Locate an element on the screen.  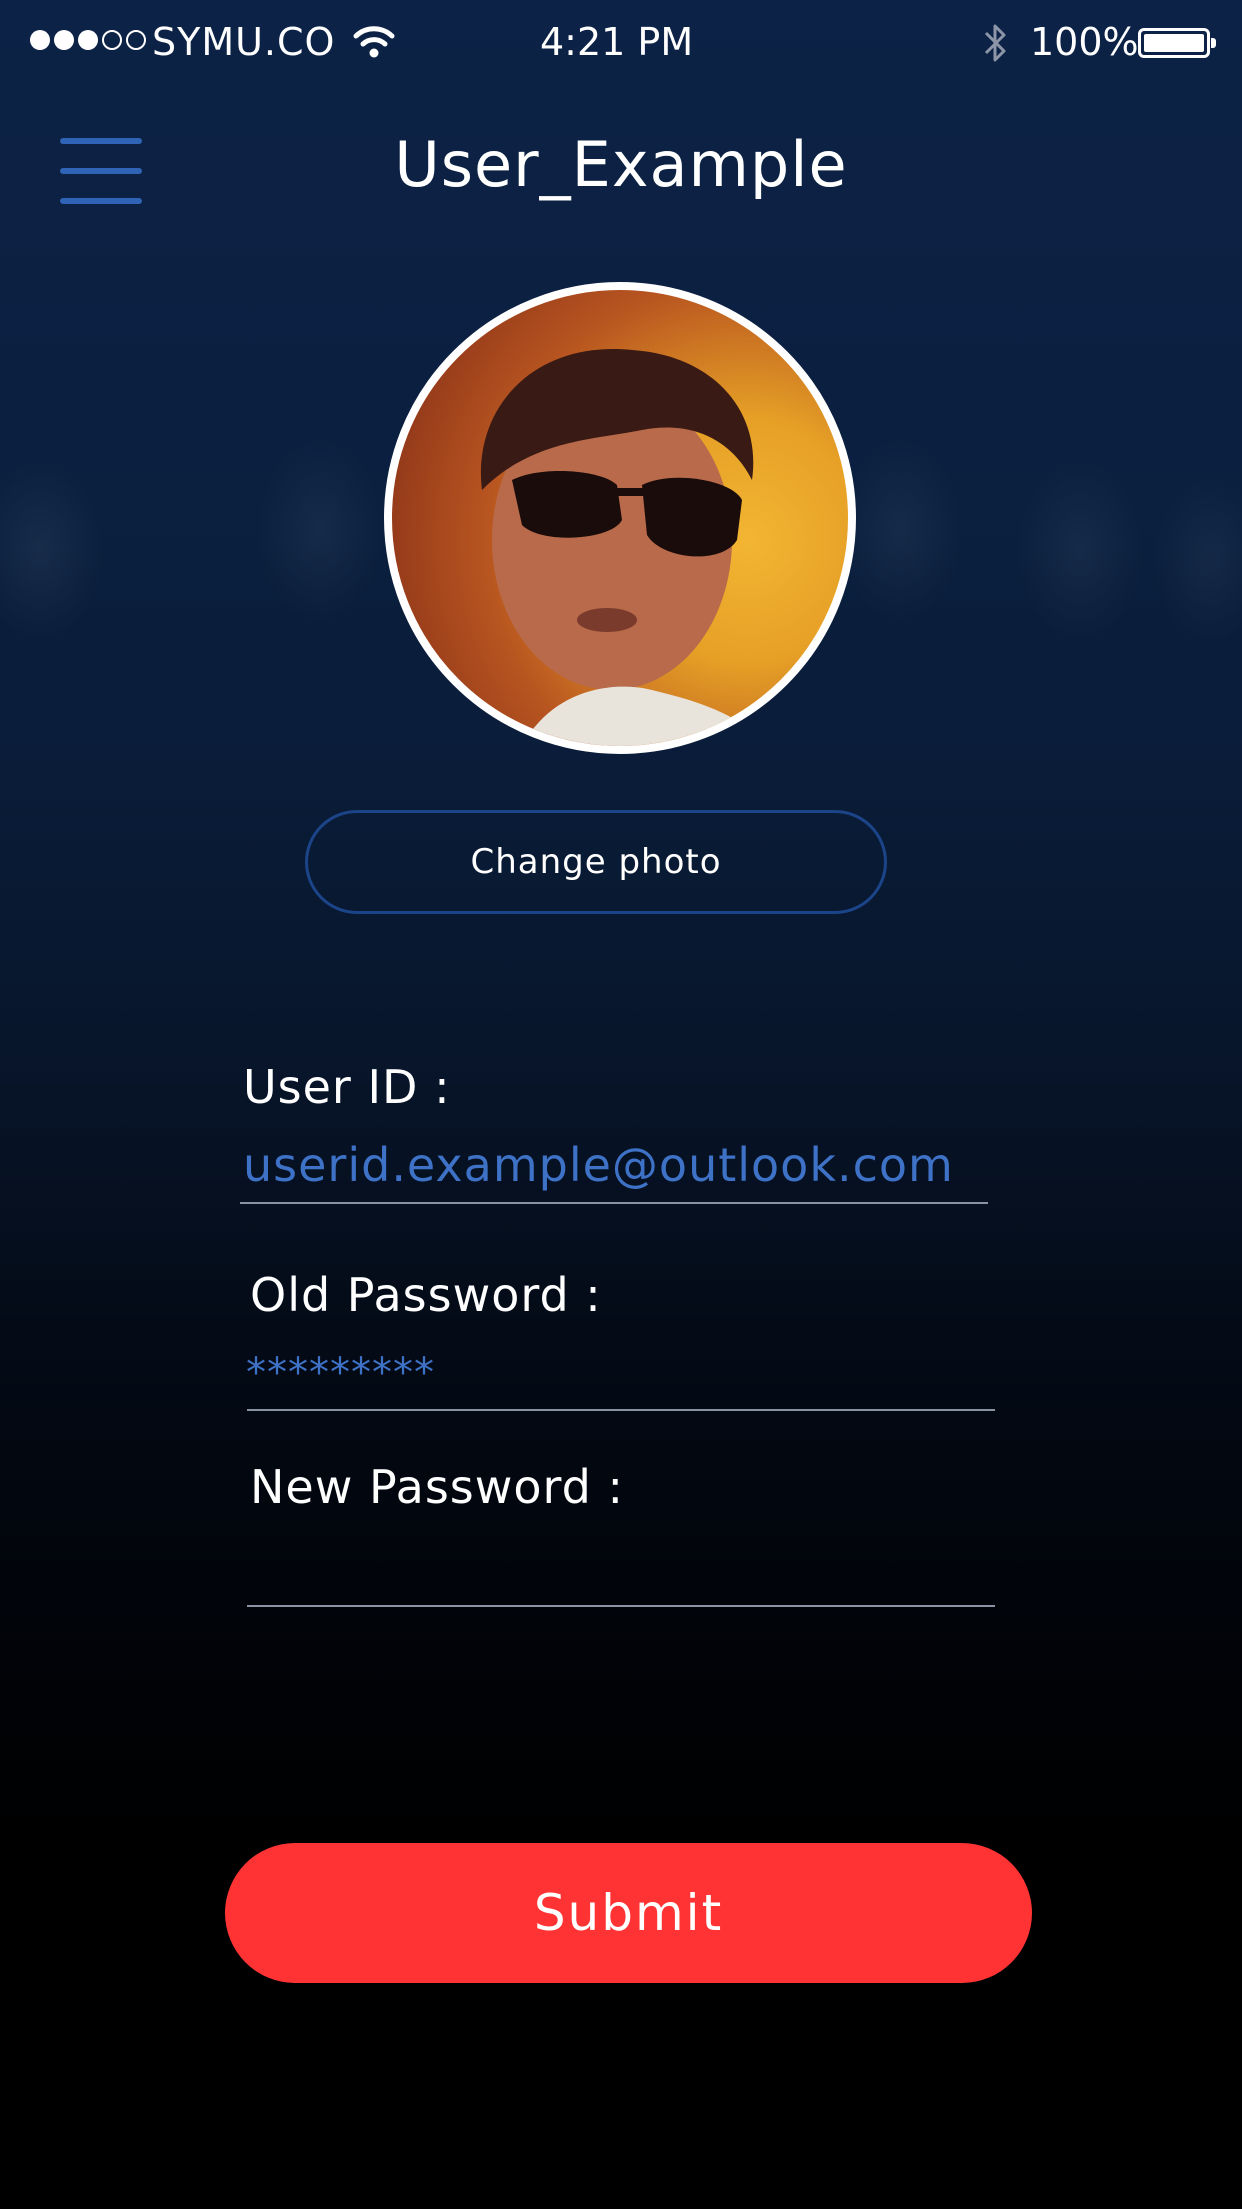
status-time: 4:21 PM is located at coordinates (617, 42).